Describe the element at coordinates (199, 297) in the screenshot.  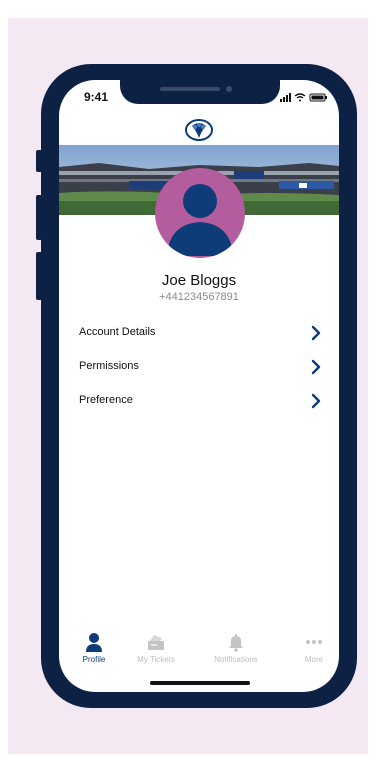
I see `profile-phone: +441234567891` at that location.